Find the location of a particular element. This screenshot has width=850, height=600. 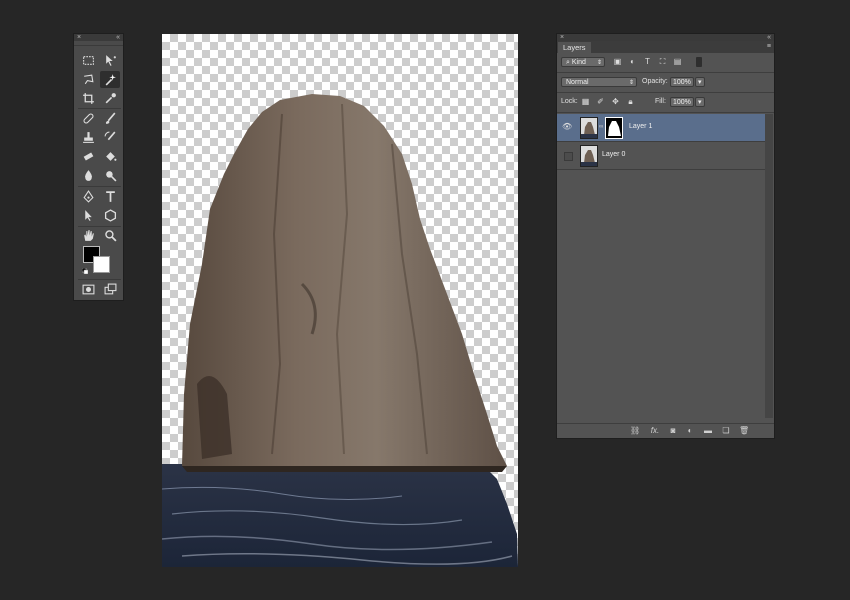

default-colors-icon is located at coordinates (85, 271).